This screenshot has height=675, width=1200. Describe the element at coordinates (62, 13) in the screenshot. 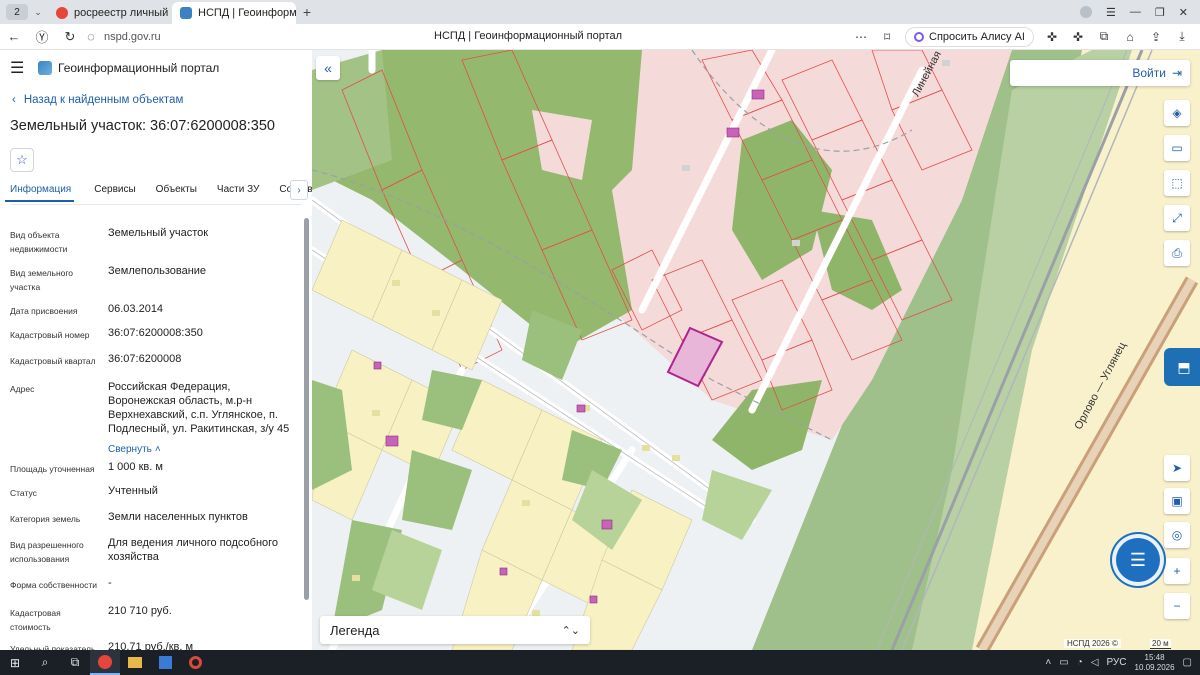

I see `yandex-favicon-icon` at that location.